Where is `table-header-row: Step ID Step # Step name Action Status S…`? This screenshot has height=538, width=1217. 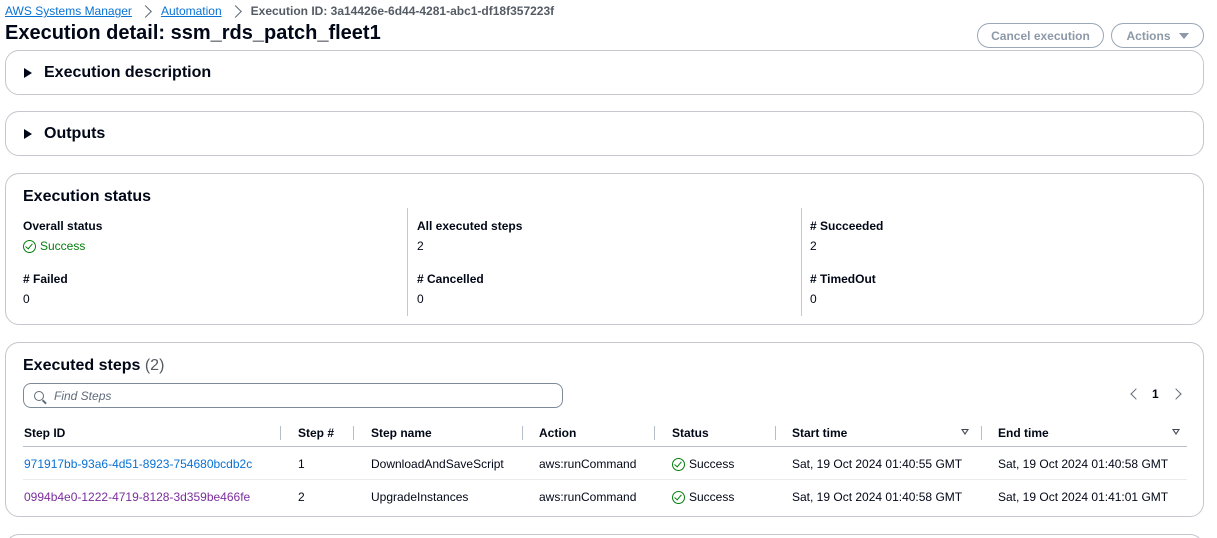
table-header-row: Step ID Step # Step name Action Status S… is located at coordinates (605, 433).